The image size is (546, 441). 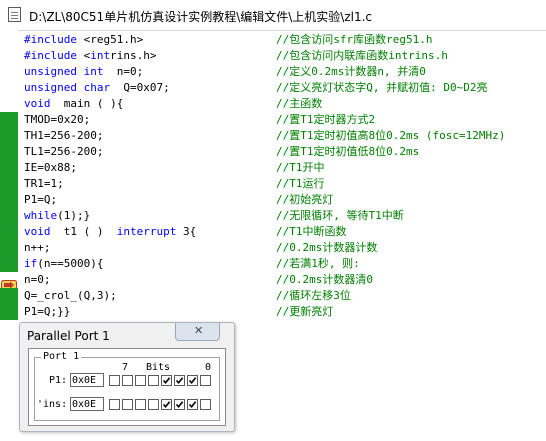 What do you see at coordinates (326, 119) in the screenshot?
I see `code-comment: //置T1定时器方式2` at bounding box center [326, 119].